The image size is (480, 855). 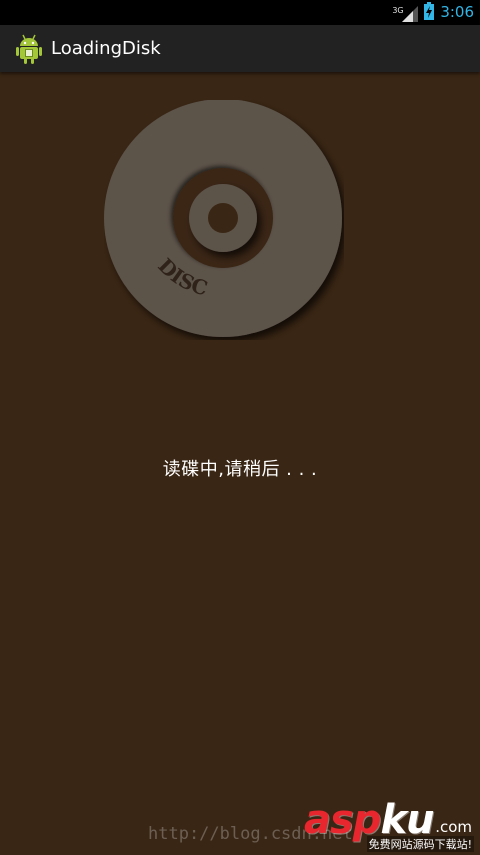 What do you see at coordinates (405, 13) in the screenshot?
I see `signal-icon: 3G` at bounding box center [405, 13].